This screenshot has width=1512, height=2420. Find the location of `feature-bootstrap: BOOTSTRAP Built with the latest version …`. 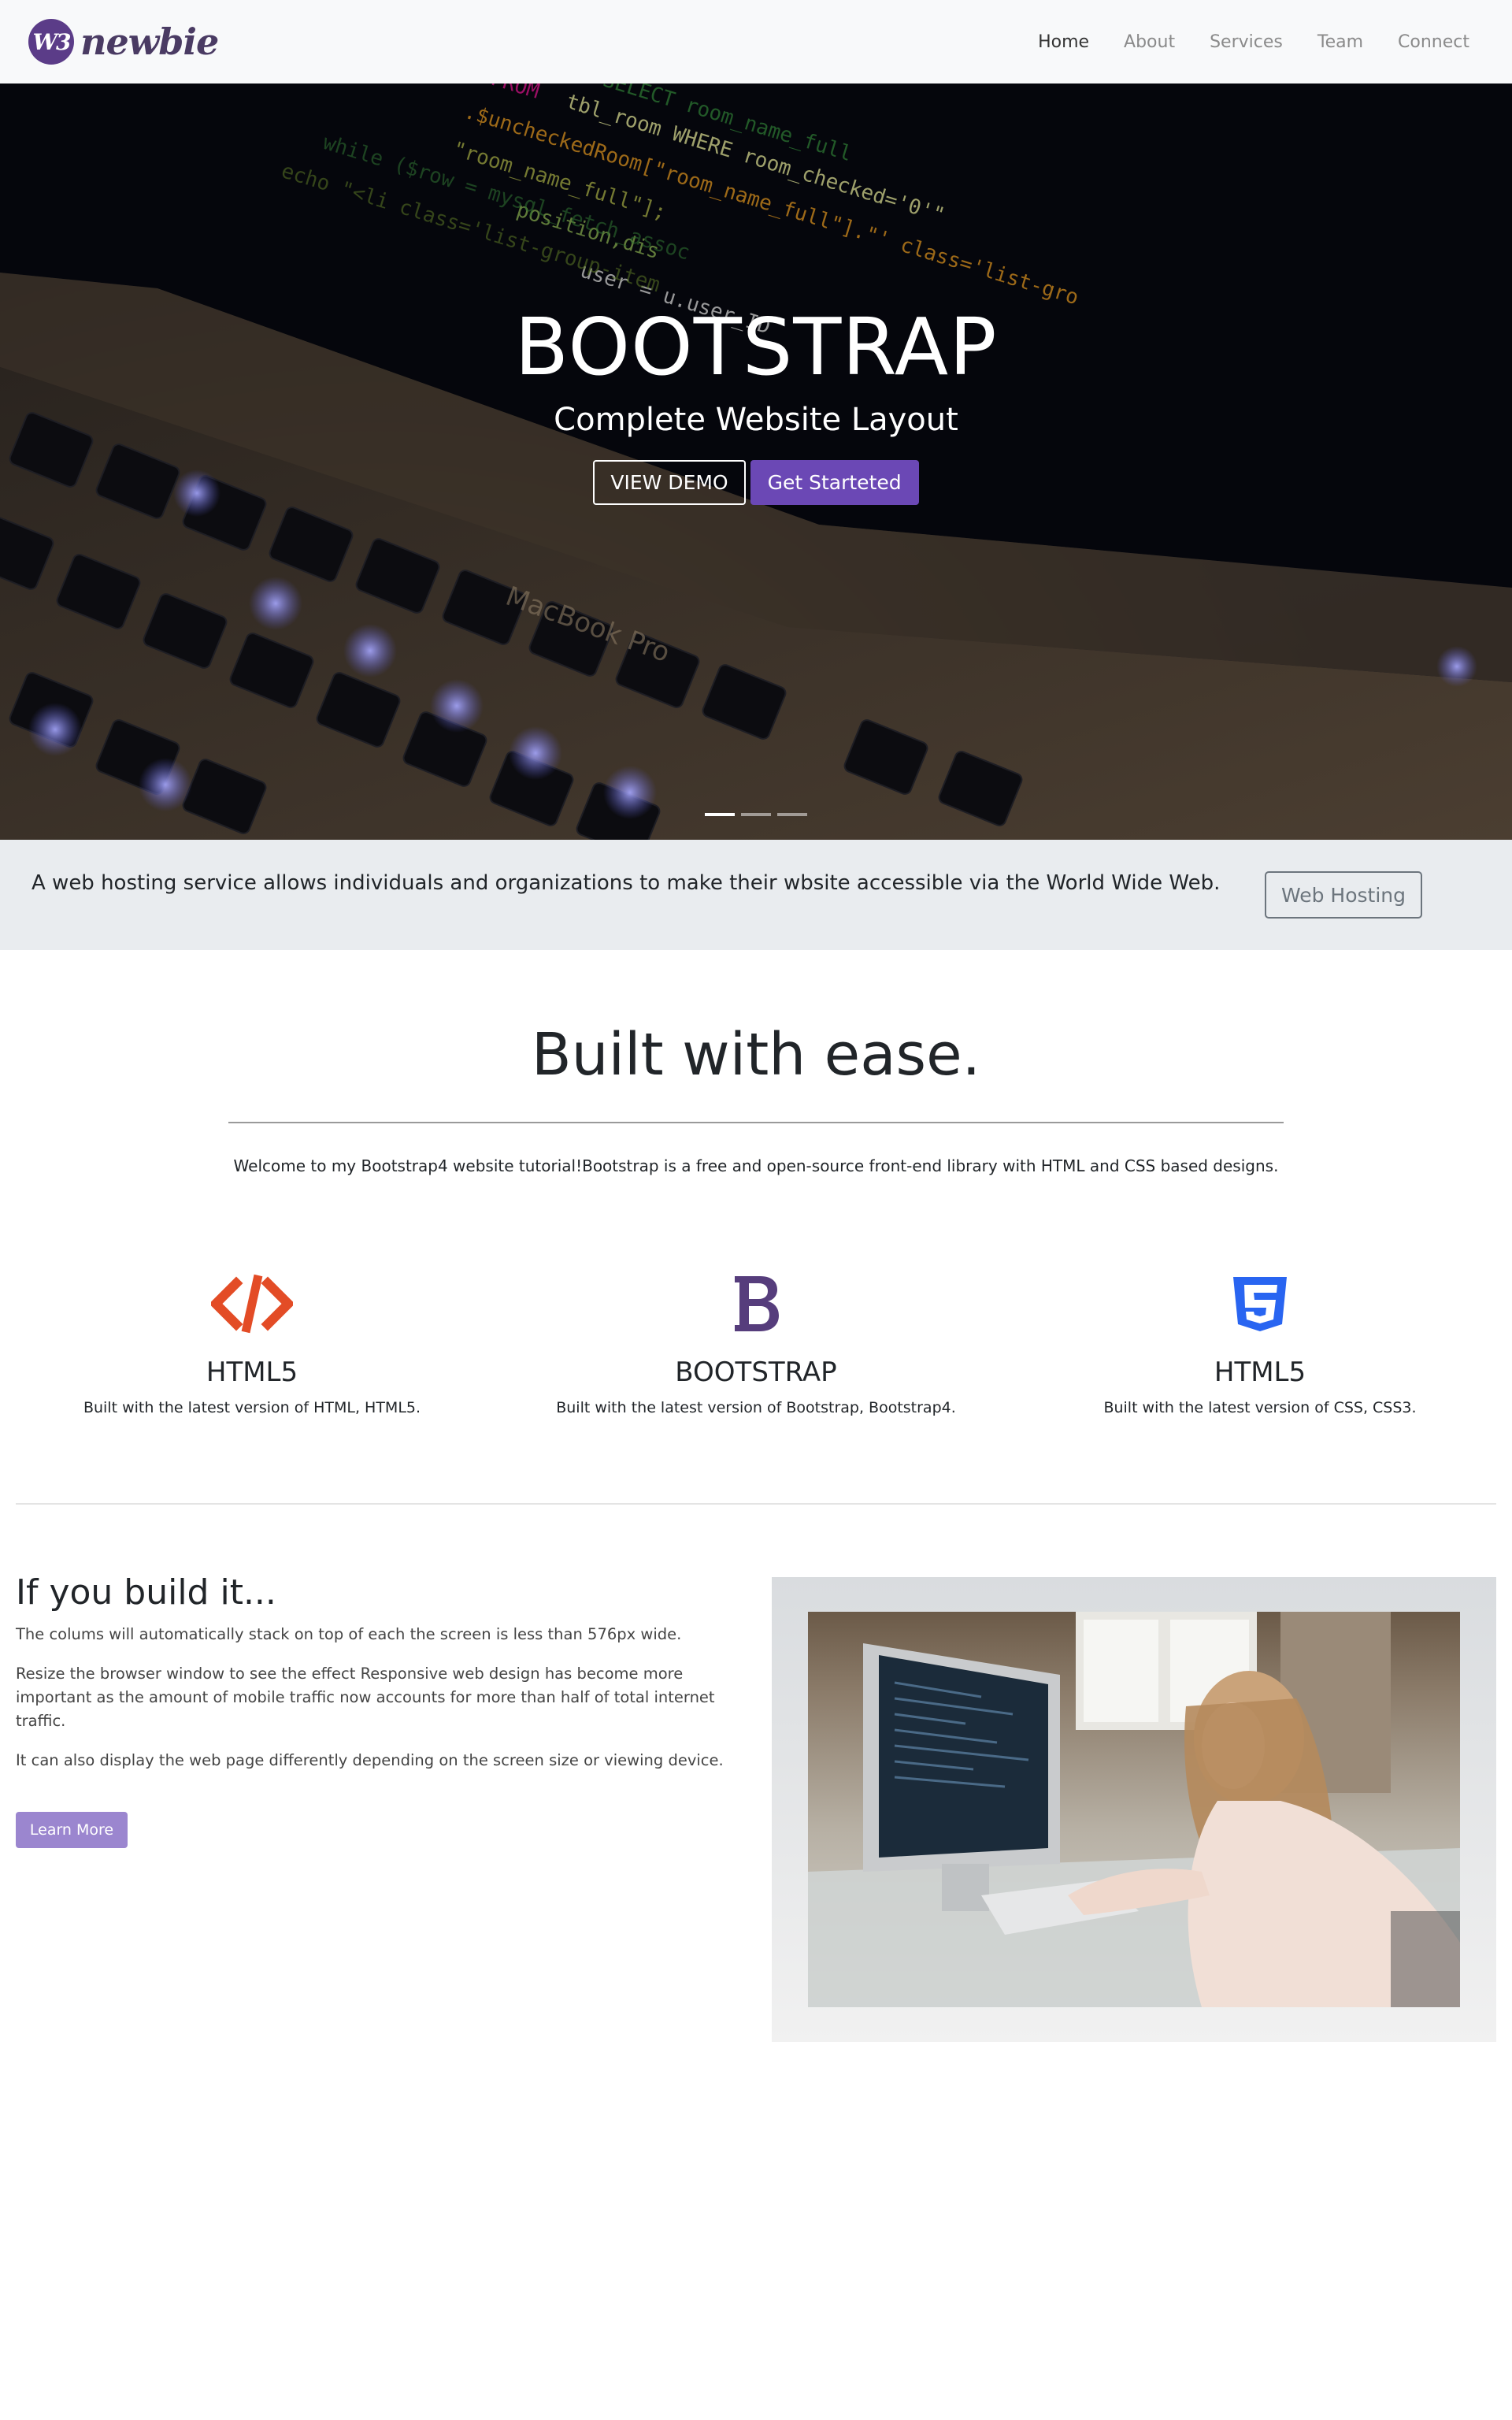

feature-bootstrap: BOOTSTRAP Built with the latest version … is located at coordinates (756, 1342).